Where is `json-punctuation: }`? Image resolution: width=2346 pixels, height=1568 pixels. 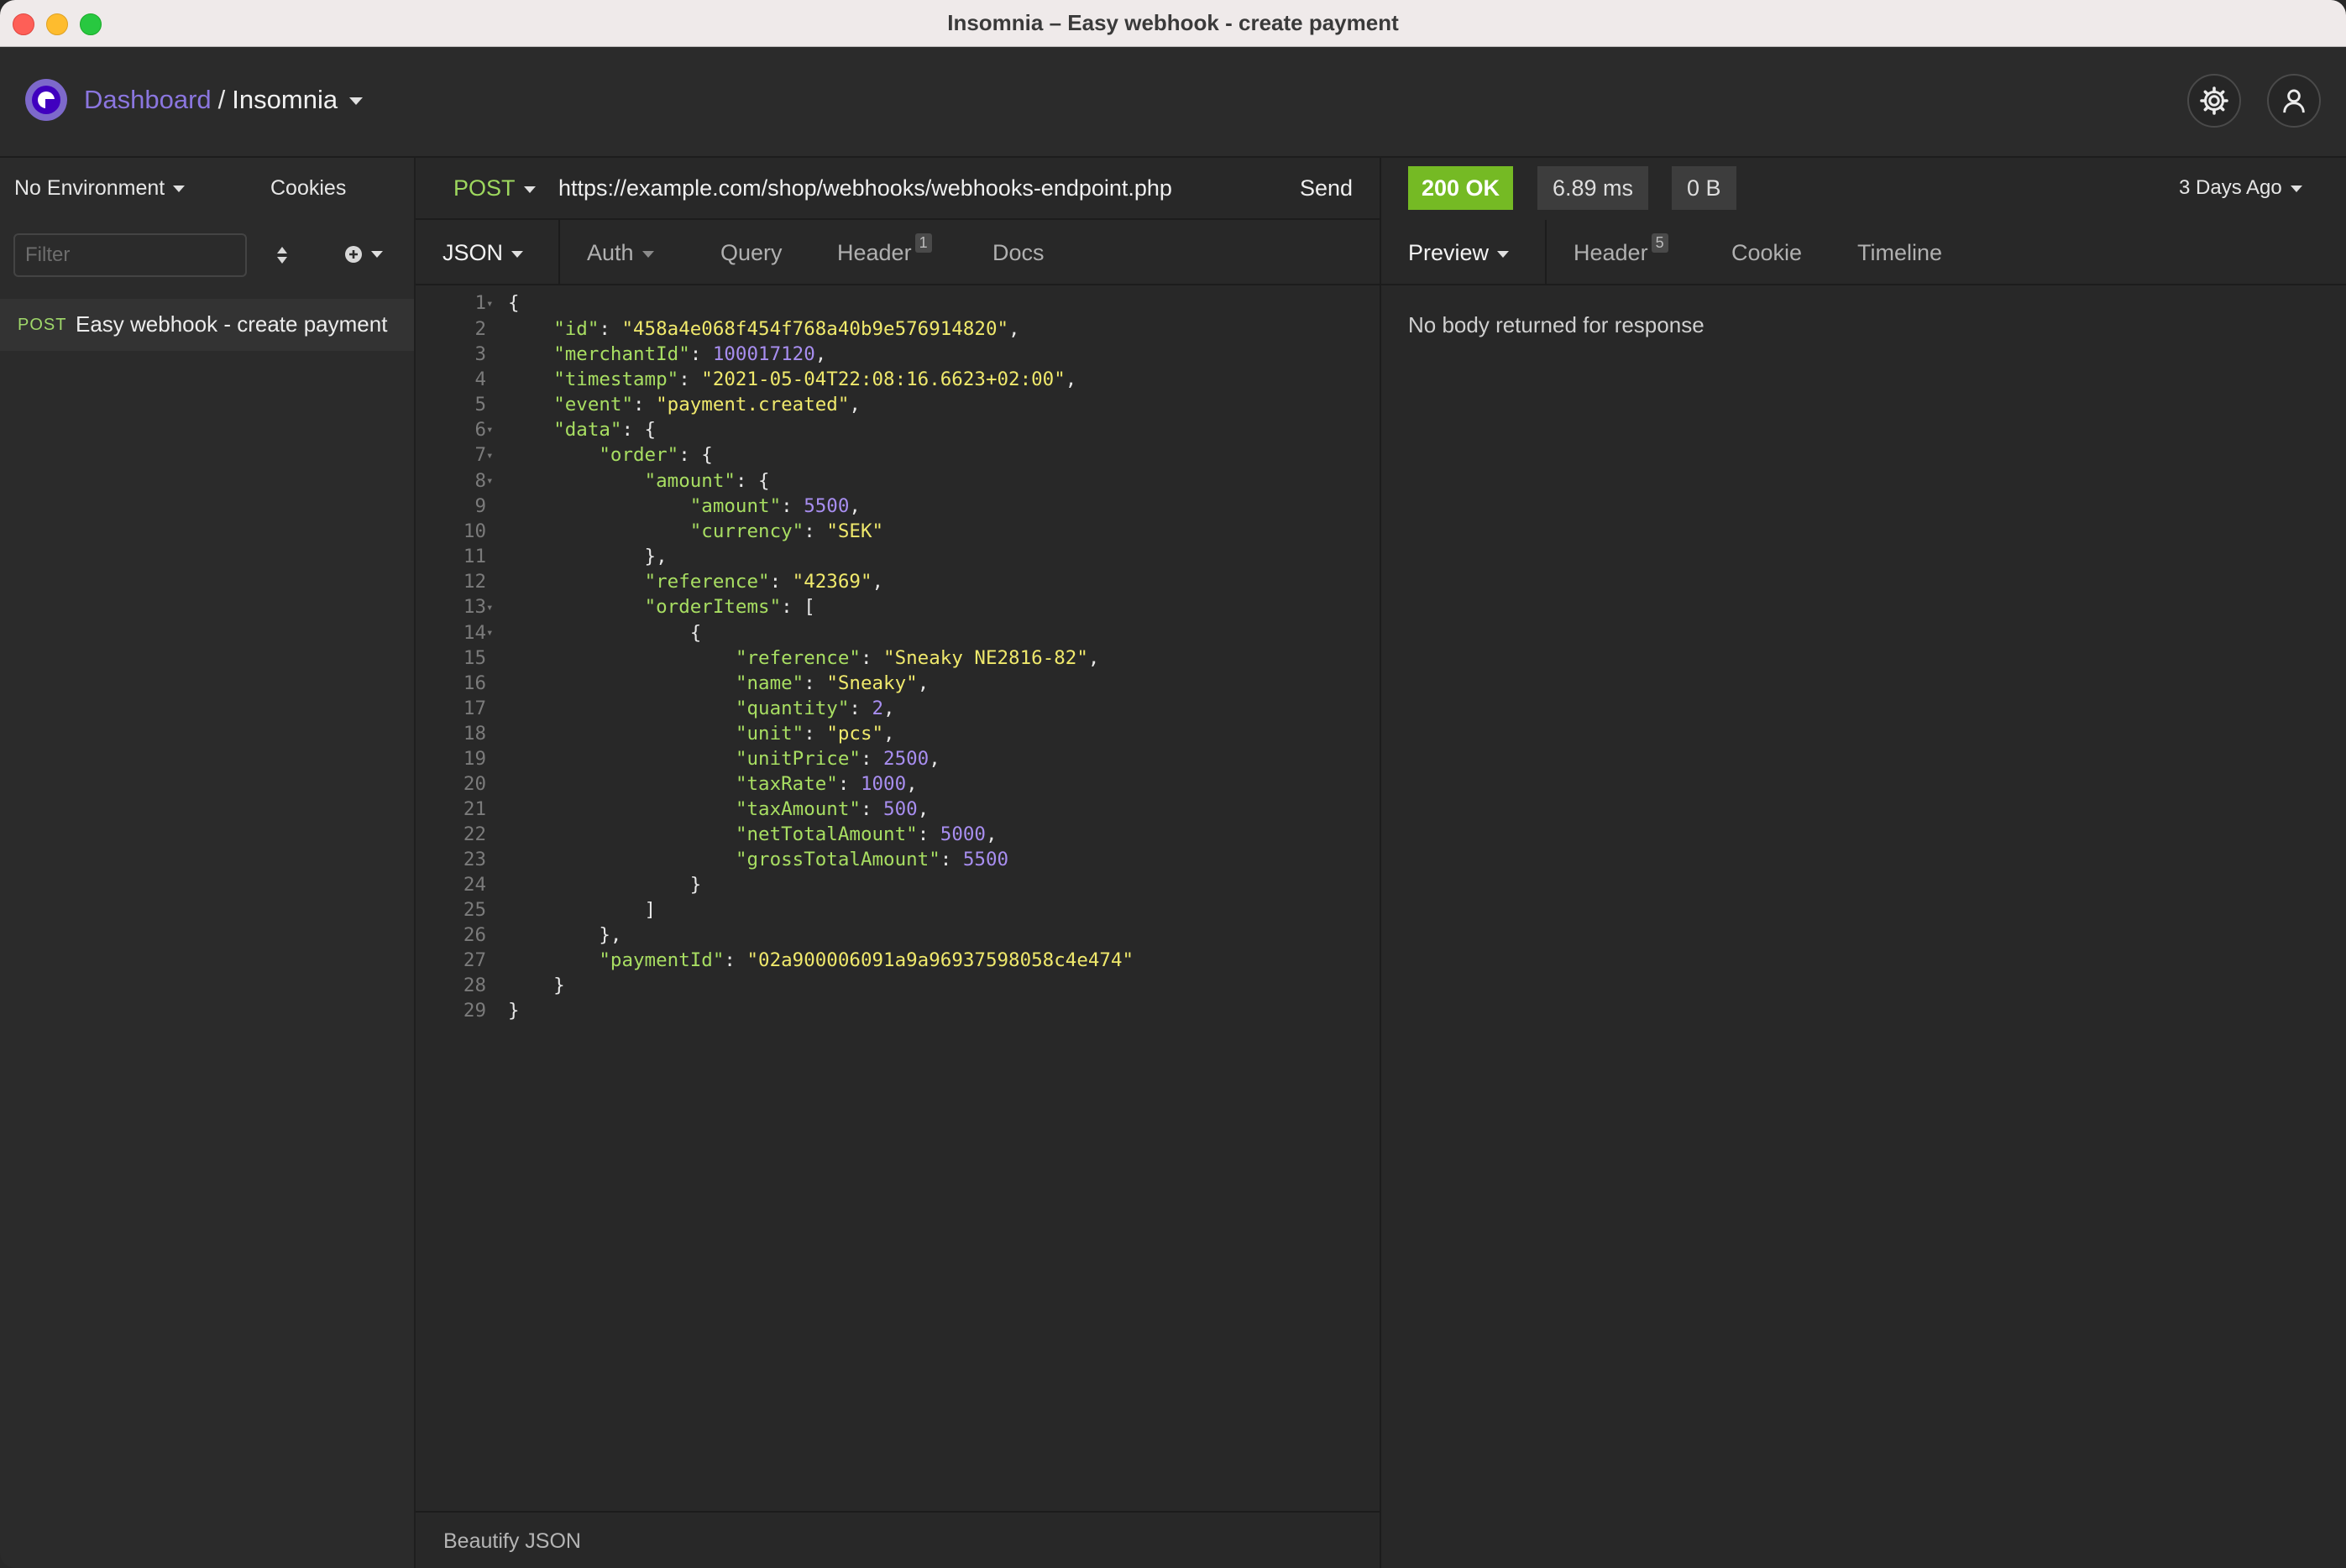 json-punctuation: } is located at coordinates (605, 885).